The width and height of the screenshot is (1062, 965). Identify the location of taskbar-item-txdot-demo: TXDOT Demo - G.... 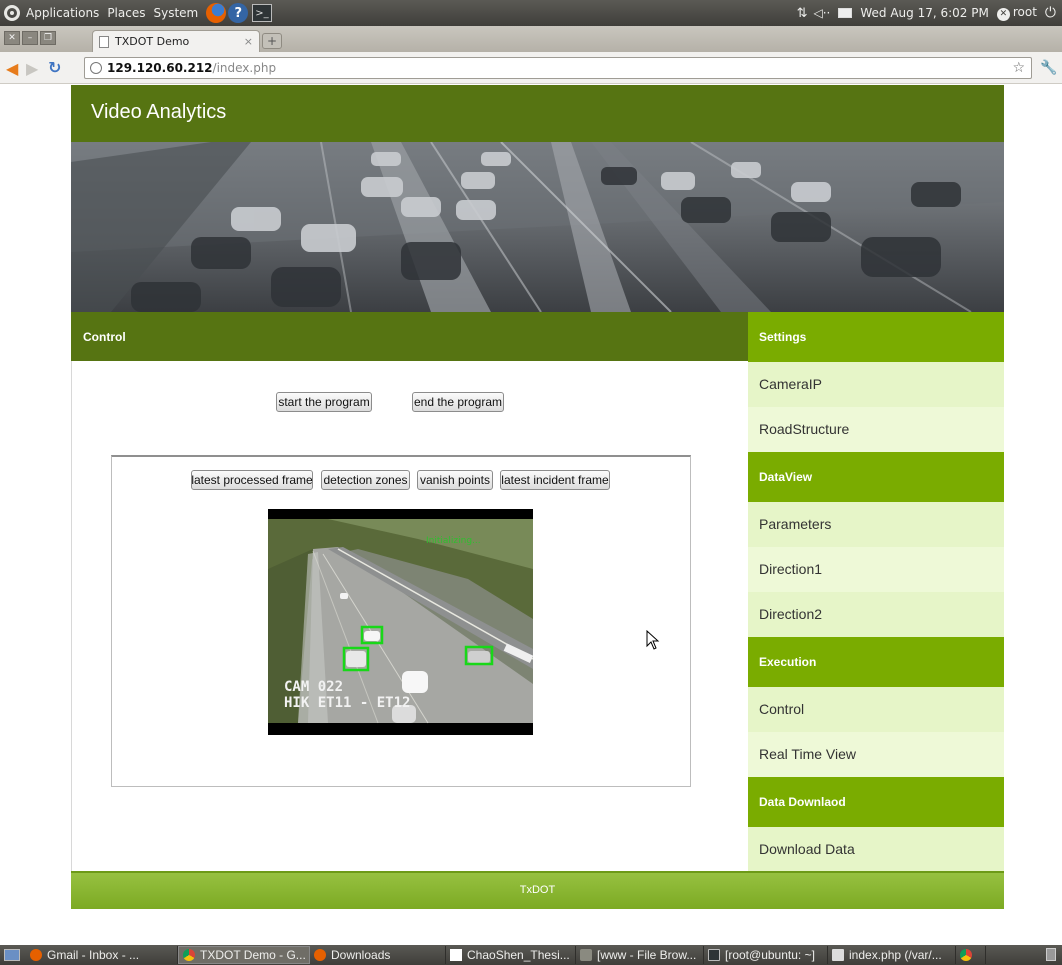
(244, 955).